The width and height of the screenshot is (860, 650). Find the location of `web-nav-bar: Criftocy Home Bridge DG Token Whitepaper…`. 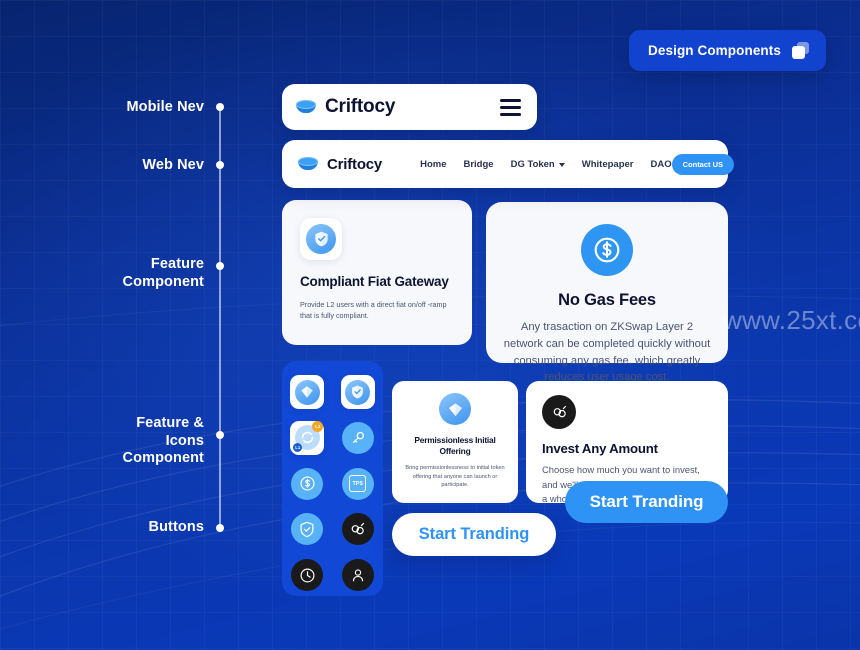

web-nav-bar: Criftocy Home Bridge DG Token Whitepaper… is located at coordinates (508, 164).